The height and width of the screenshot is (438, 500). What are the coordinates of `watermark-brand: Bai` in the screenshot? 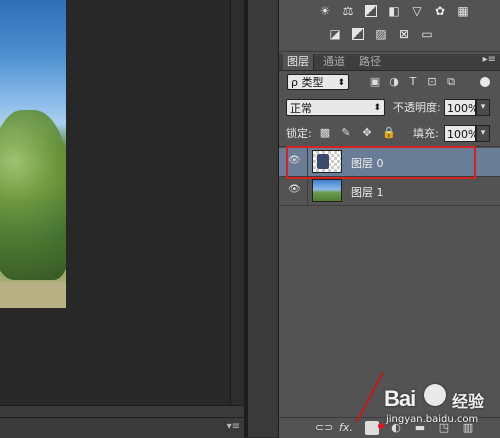 It's located at (400, 398).